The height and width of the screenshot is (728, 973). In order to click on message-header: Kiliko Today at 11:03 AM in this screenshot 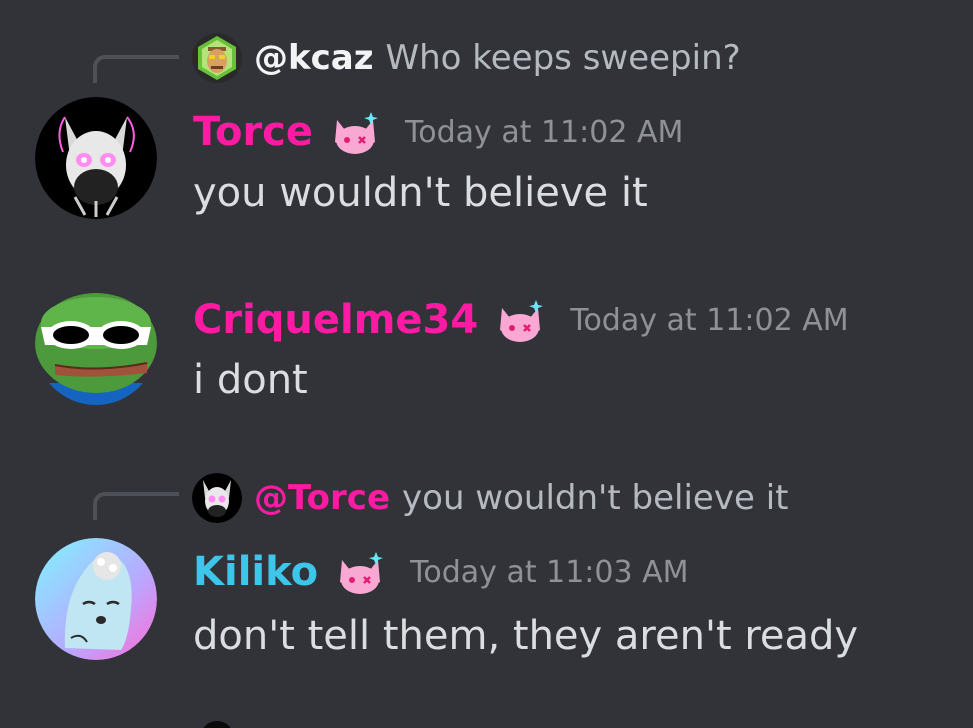, I will do `click(441, 572)`.